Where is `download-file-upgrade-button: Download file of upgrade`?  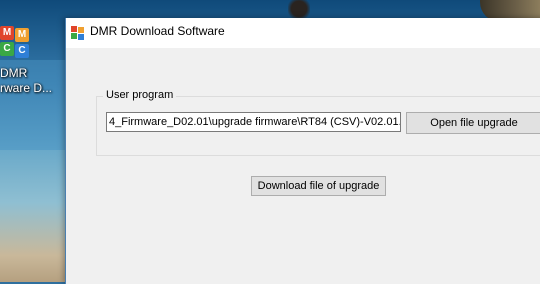 download-file-upgrade-button: Download file of upgrade is located at coordinates (318, 186).